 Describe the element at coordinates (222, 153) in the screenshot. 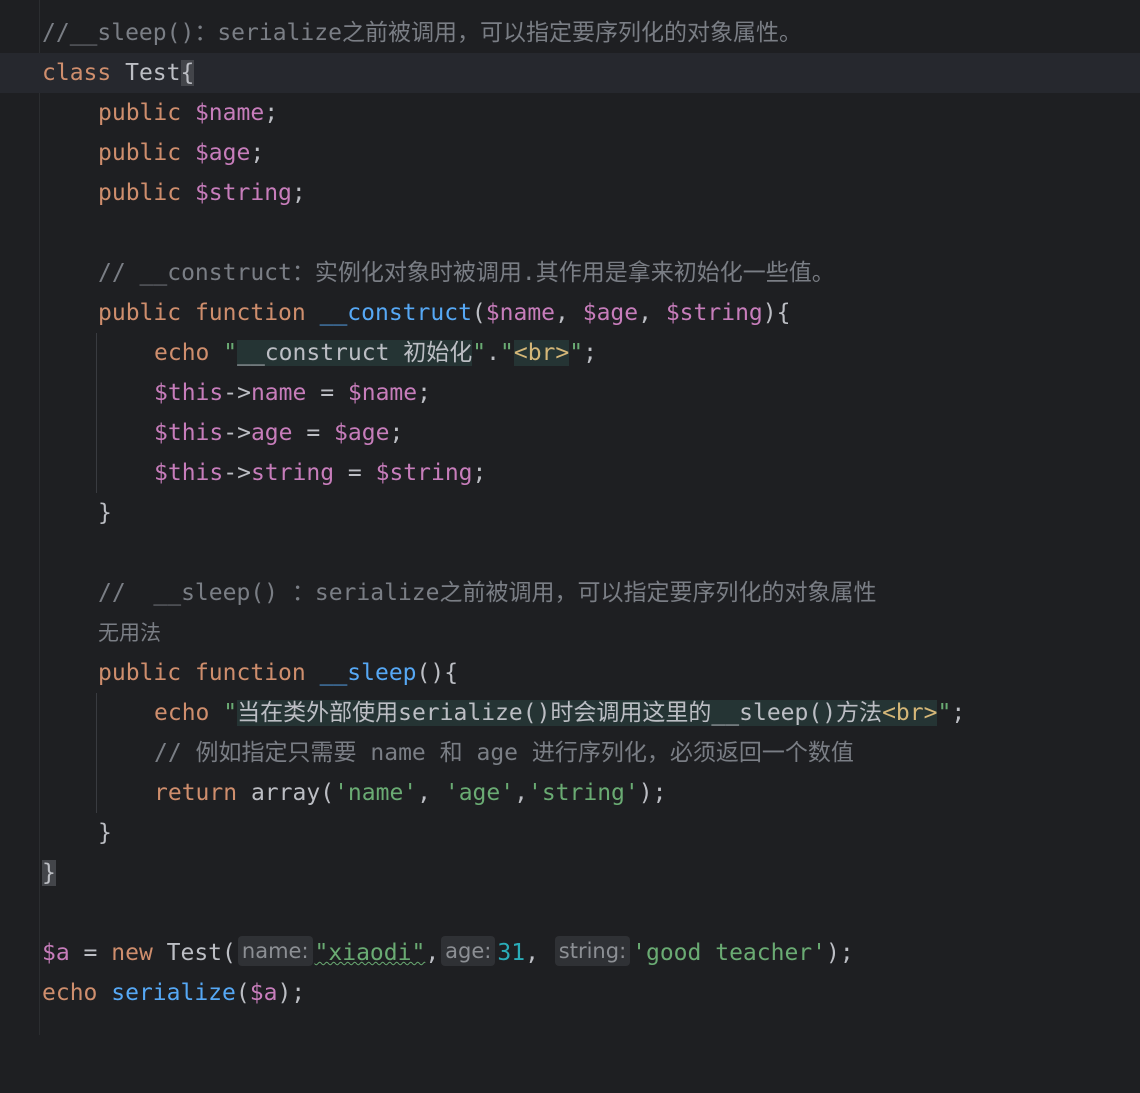

I see `property-age: $age` at that location.